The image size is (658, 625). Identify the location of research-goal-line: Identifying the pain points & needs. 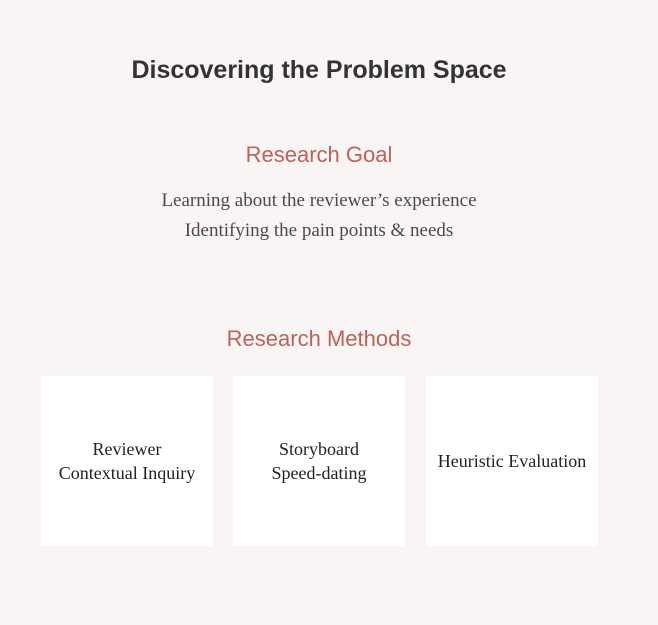
(319, 230).